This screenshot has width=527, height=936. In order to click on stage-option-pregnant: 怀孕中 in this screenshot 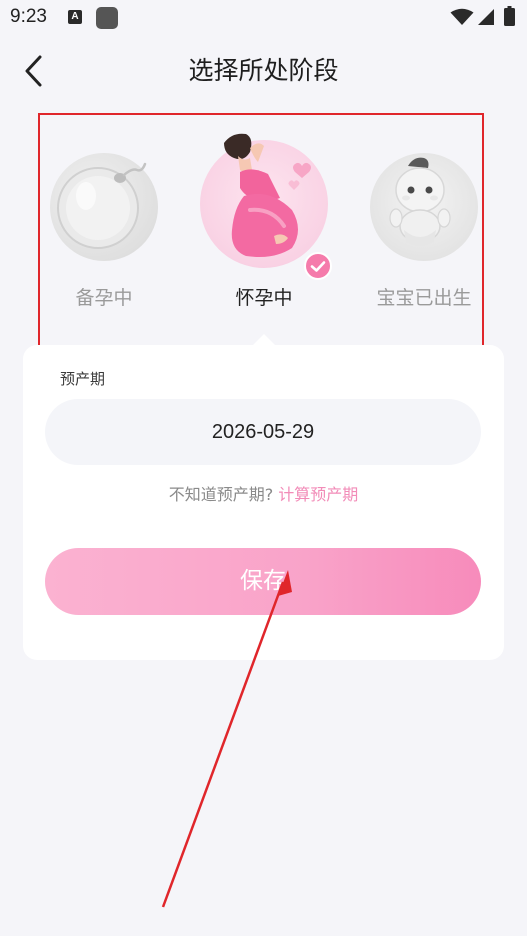, I will do `click(264, 228)`.